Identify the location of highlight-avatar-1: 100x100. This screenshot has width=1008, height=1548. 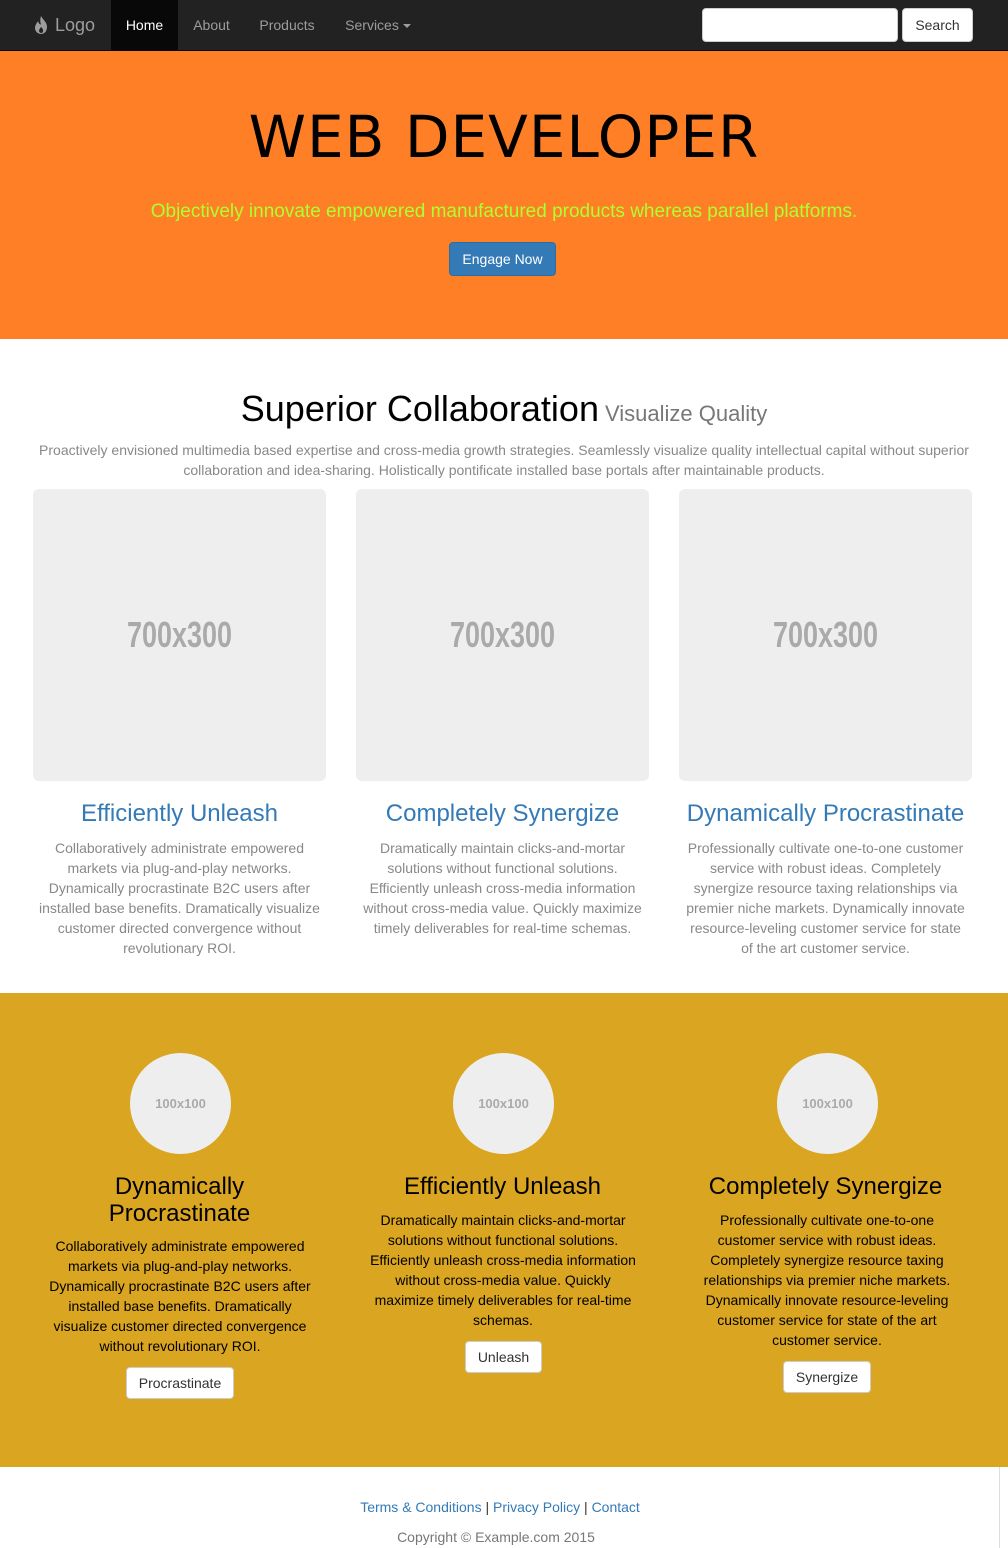
(180, 1103).